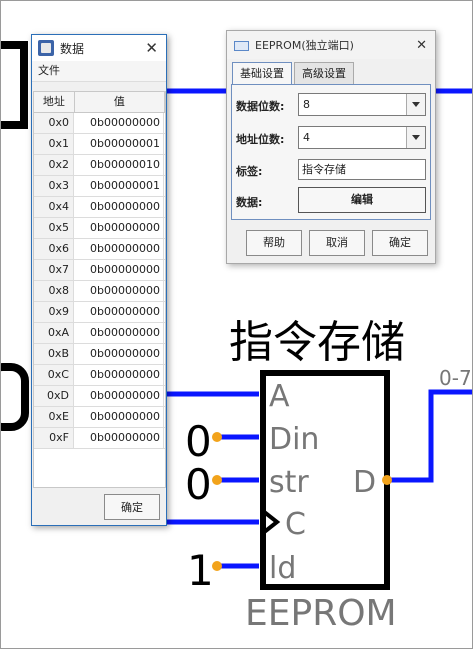 The height and width of the screenshot is (649, 473). Describe the element at coordinates (362, 137) in the screenshot. I see `addr-bits-select: 4` at that location.